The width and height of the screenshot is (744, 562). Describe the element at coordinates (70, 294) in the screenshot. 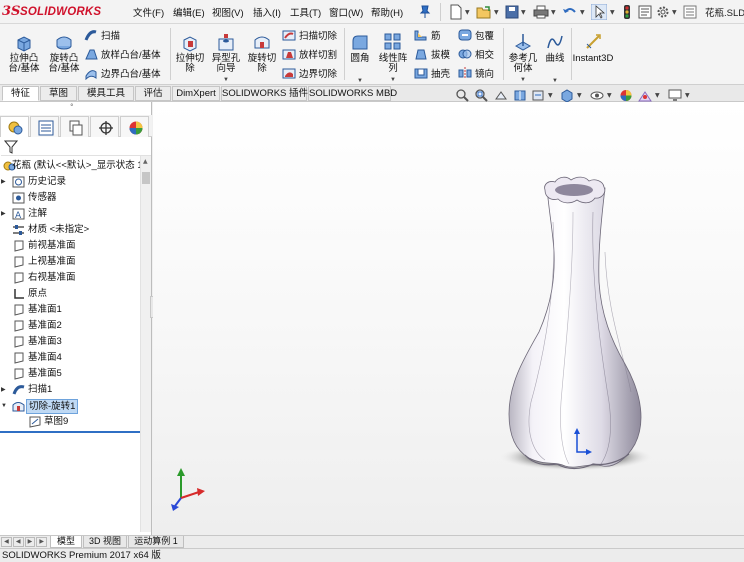

I see `tree-item-origin: 原点` at that location.